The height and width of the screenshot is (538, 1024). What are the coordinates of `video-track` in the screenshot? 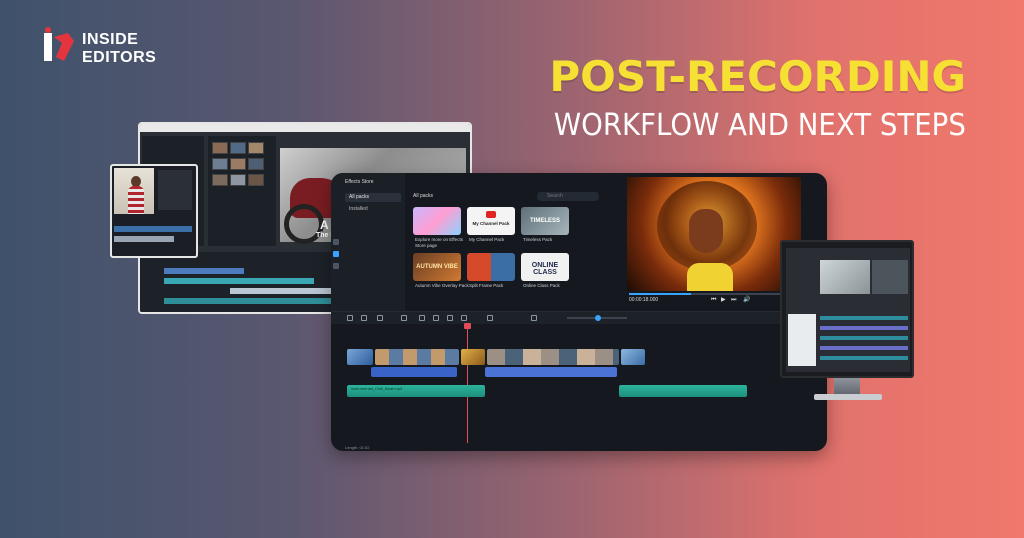 It's located at (496, 357).